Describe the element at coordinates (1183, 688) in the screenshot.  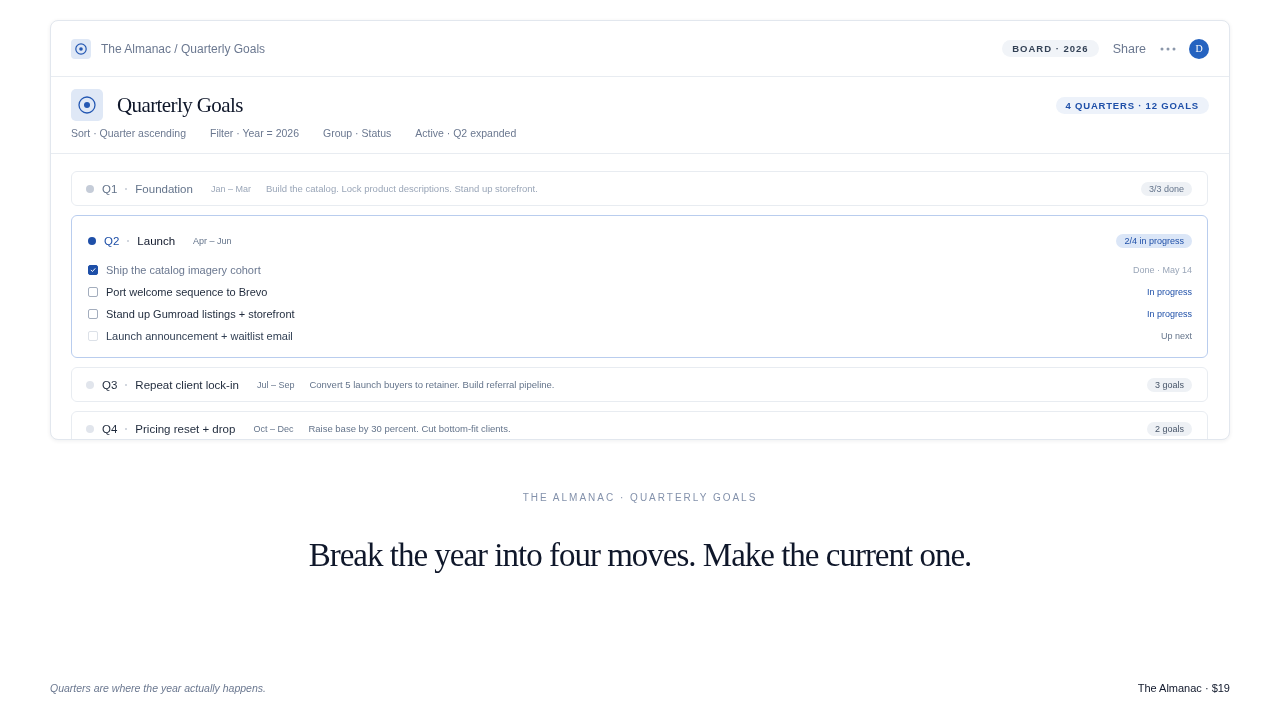
I see `price-label: The Almanac · $19` at that location.